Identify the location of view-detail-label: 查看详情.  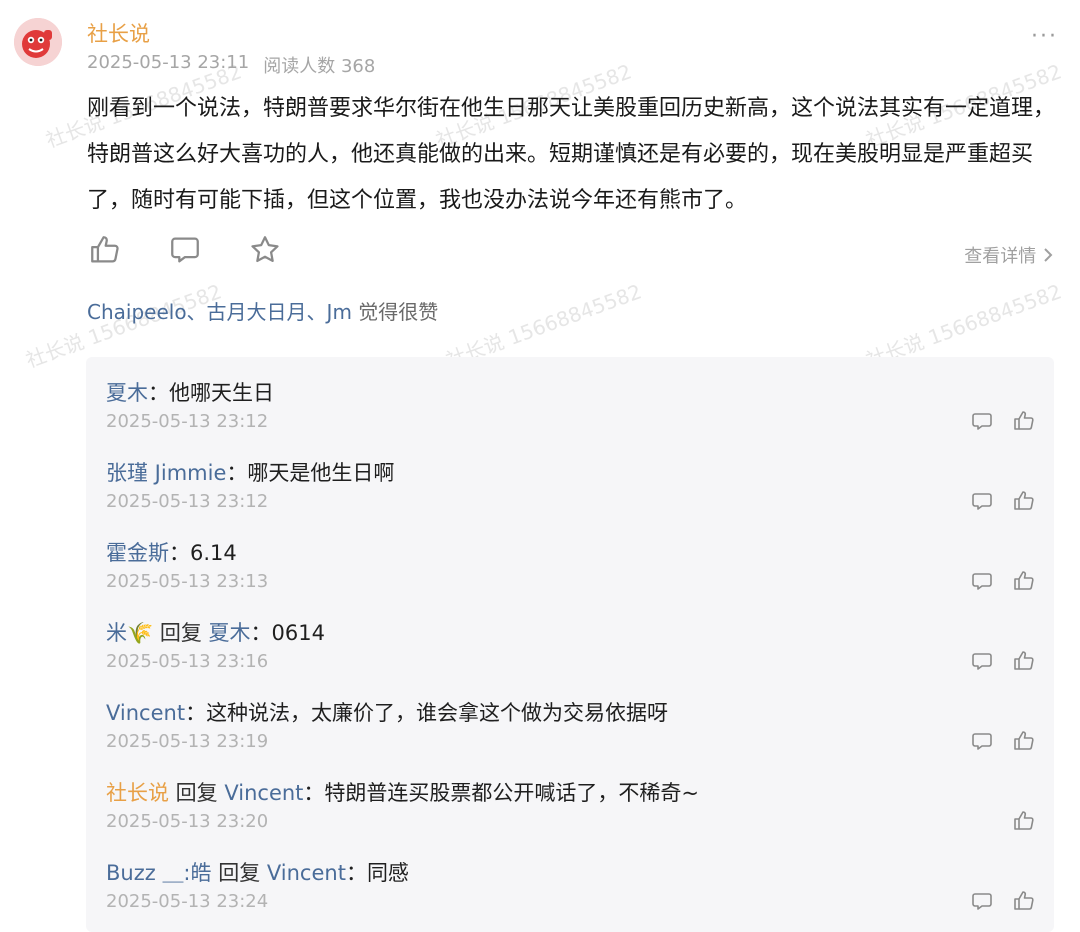
(1000, 256).